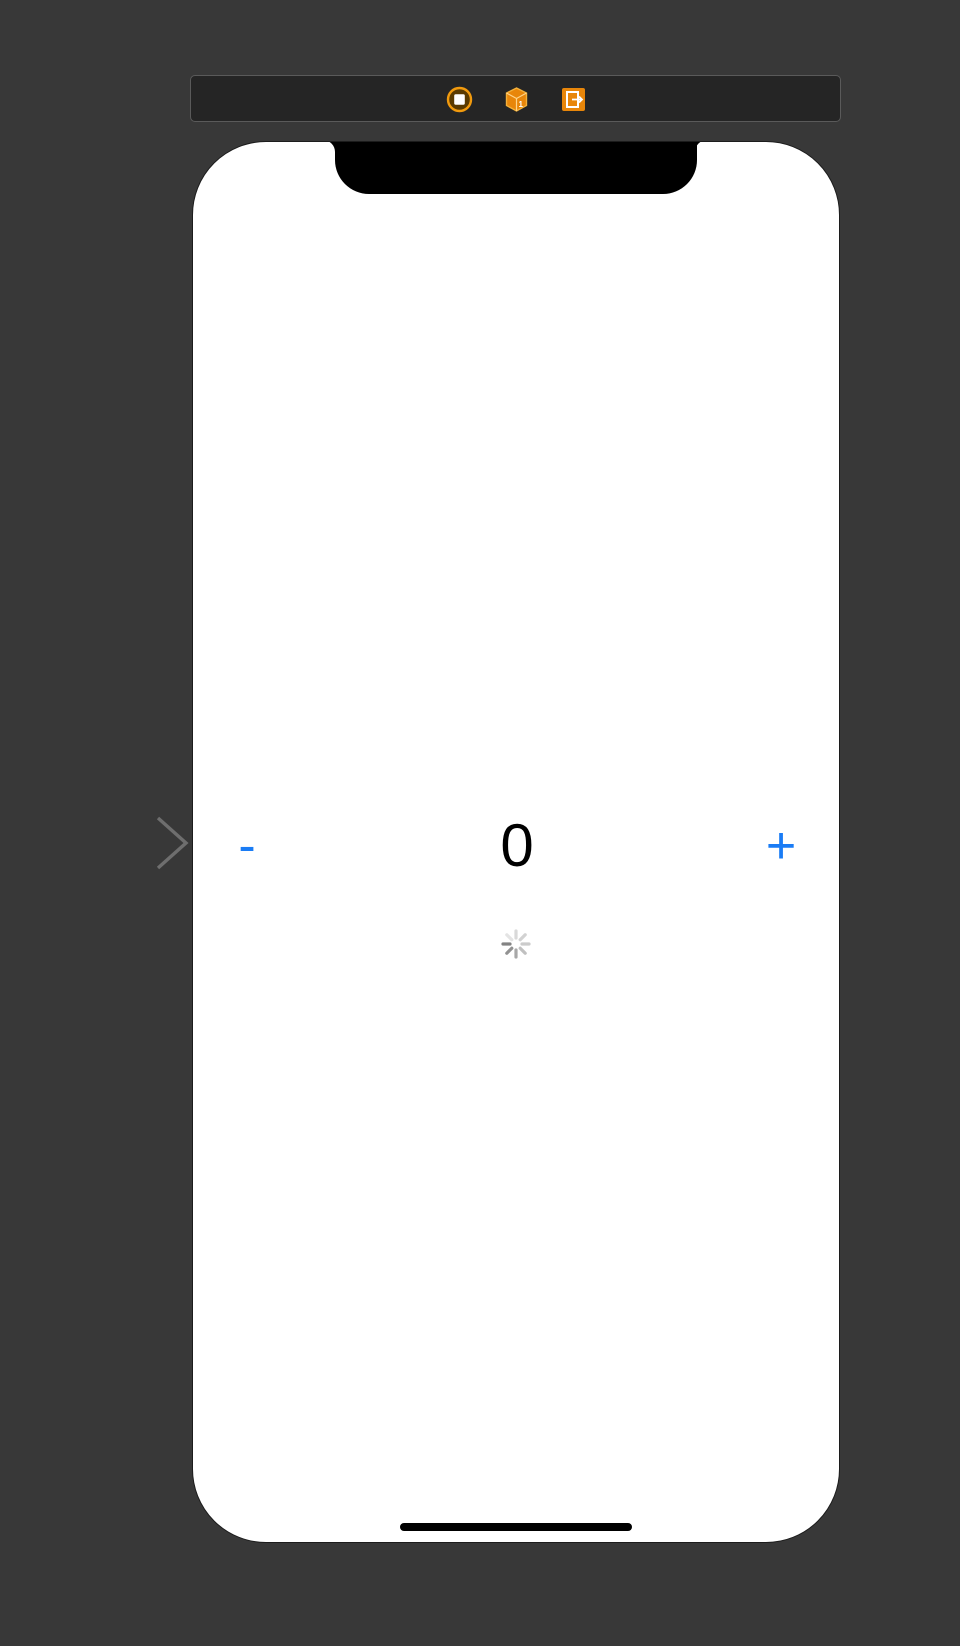 The width and height of the screenshot is (960, 1646). I want to click on count-label: 0, so click(517, 845).